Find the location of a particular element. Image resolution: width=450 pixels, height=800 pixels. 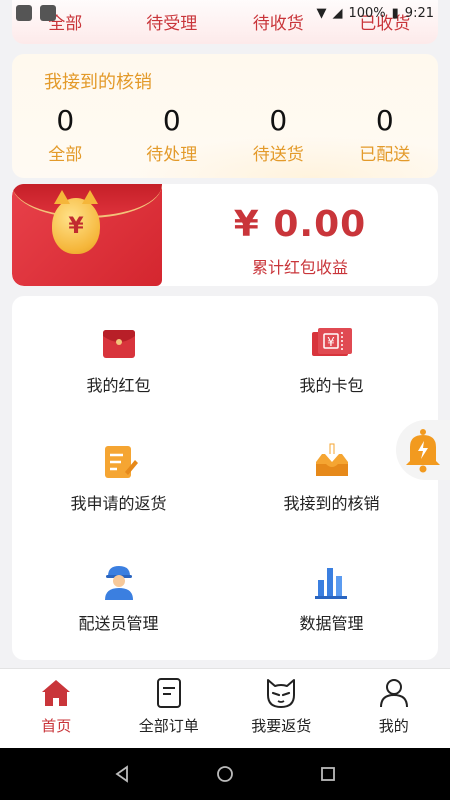

menu-label: 配送员管理 is located at coordinates (118, 623).